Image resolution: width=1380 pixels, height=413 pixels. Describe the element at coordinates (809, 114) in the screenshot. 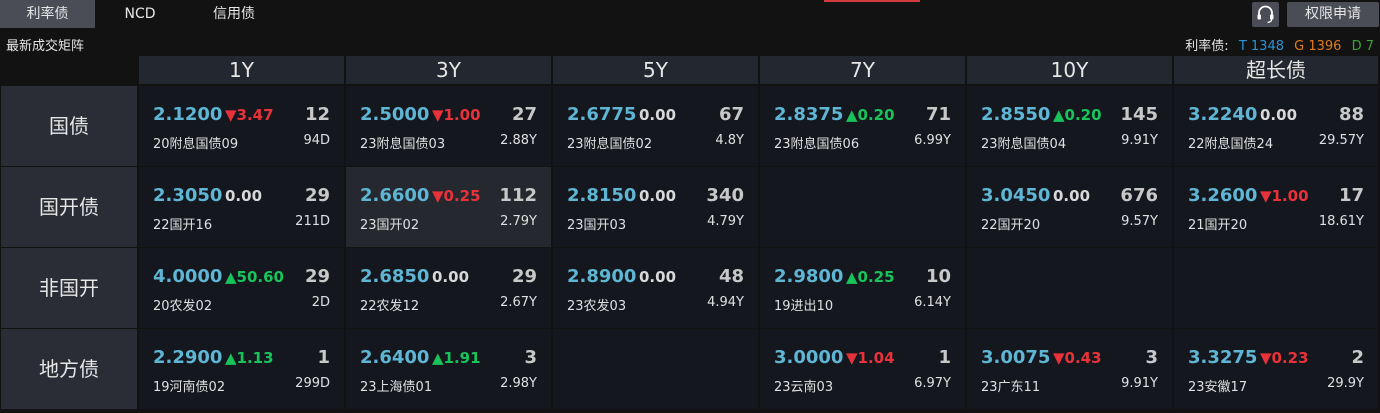

I see `yield-rate: 2.8375` at that location.